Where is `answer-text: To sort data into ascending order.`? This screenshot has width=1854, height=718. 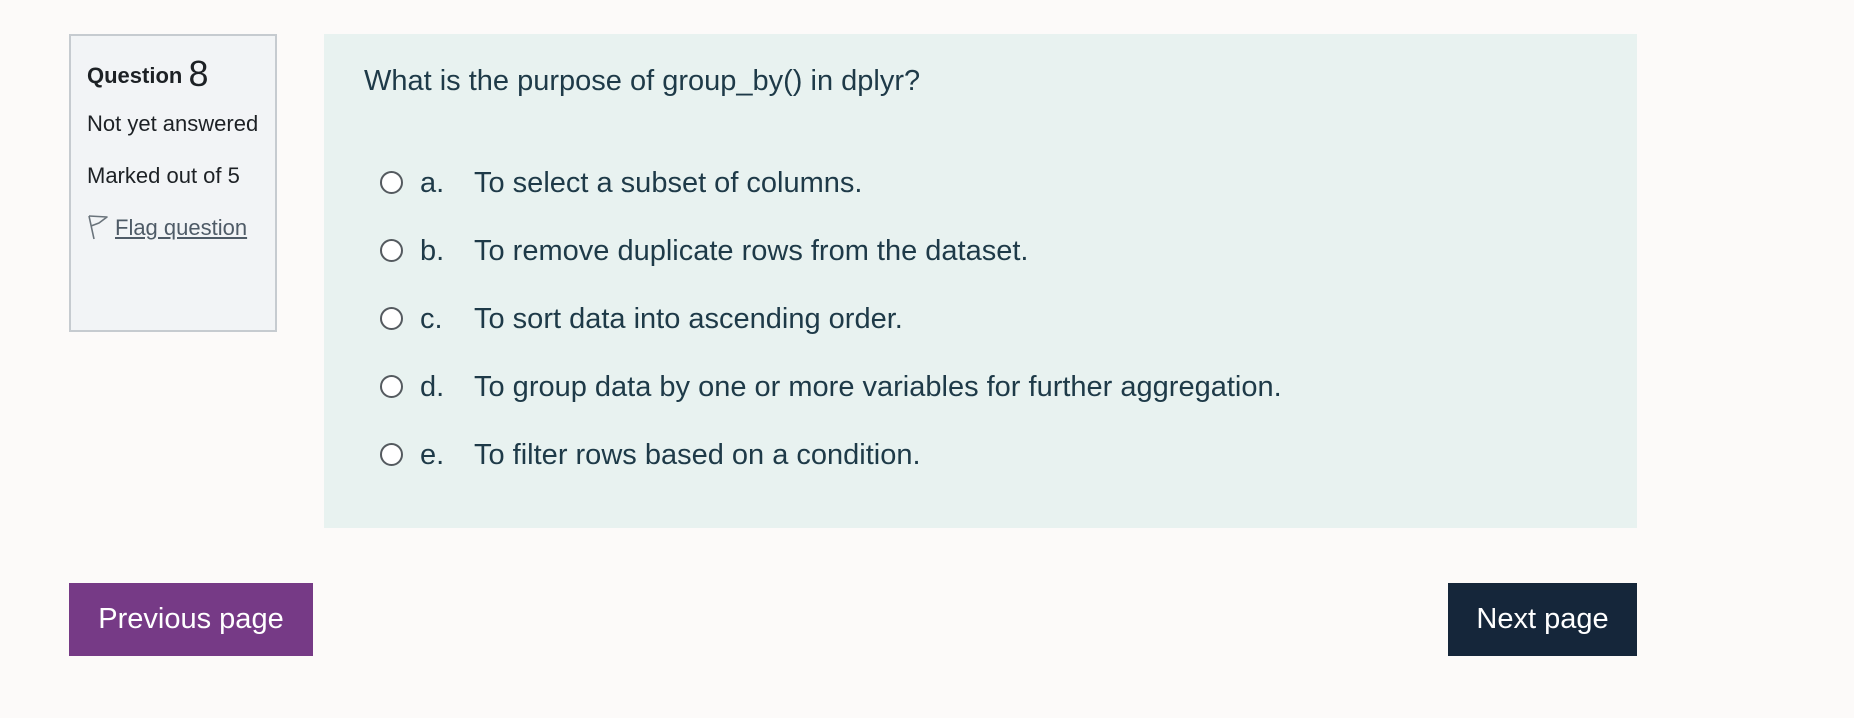
answer-text: To sort data into ascending order. is located at coordinates (688, 320).